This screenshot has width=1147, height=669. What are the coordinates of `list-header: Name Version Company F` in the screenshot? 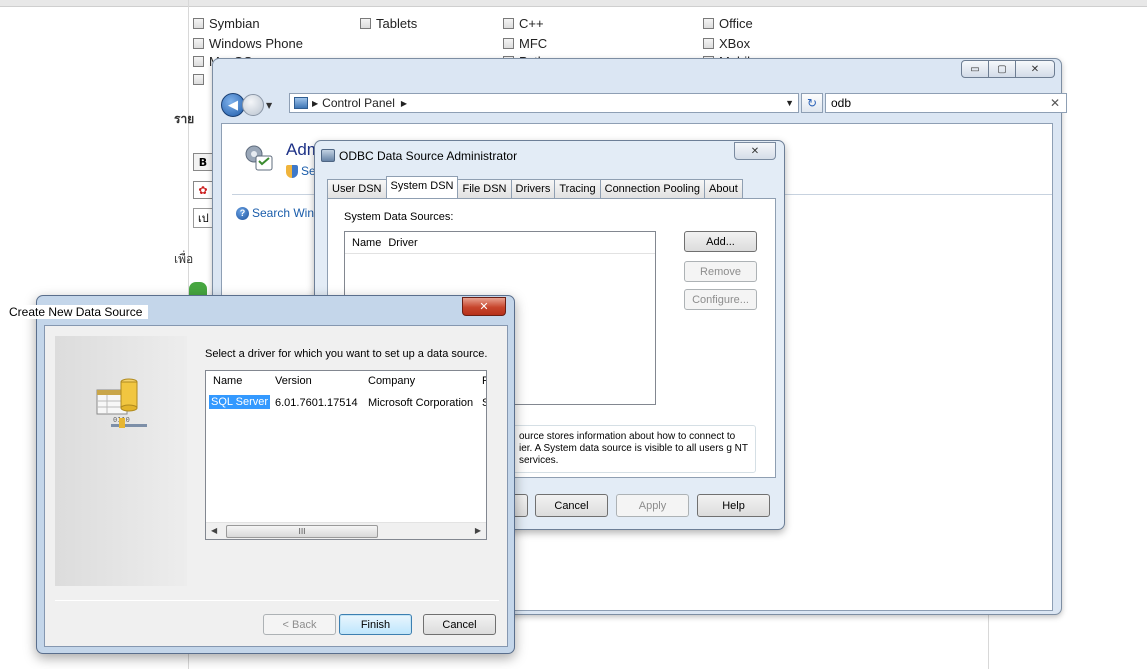 It's located at (346, 381).